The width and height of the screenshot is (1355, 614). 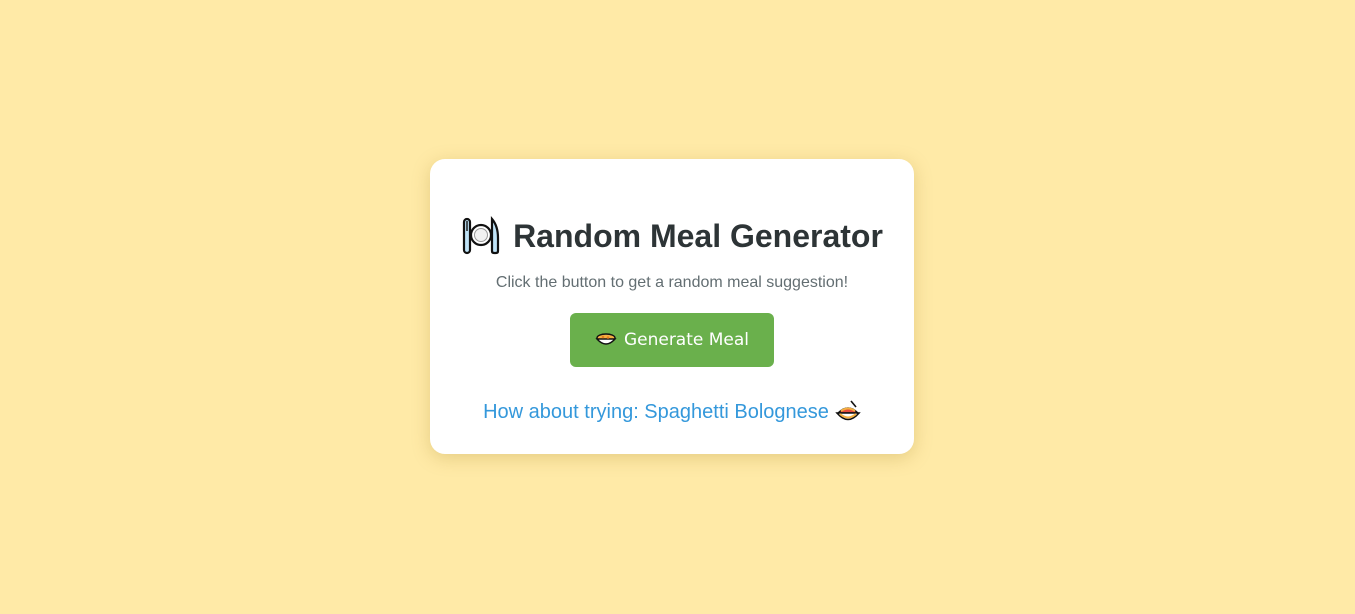 I want to click on meal-suggestion: How about trying: Spaghetti Bolognese, so click(x=656, y=411).